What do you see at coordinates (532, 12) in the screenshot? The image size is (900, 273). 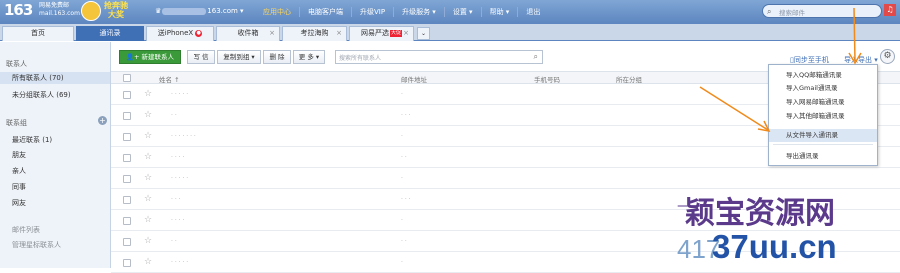 I see `nav-logout: 退出` at bounding box center [532, 12].